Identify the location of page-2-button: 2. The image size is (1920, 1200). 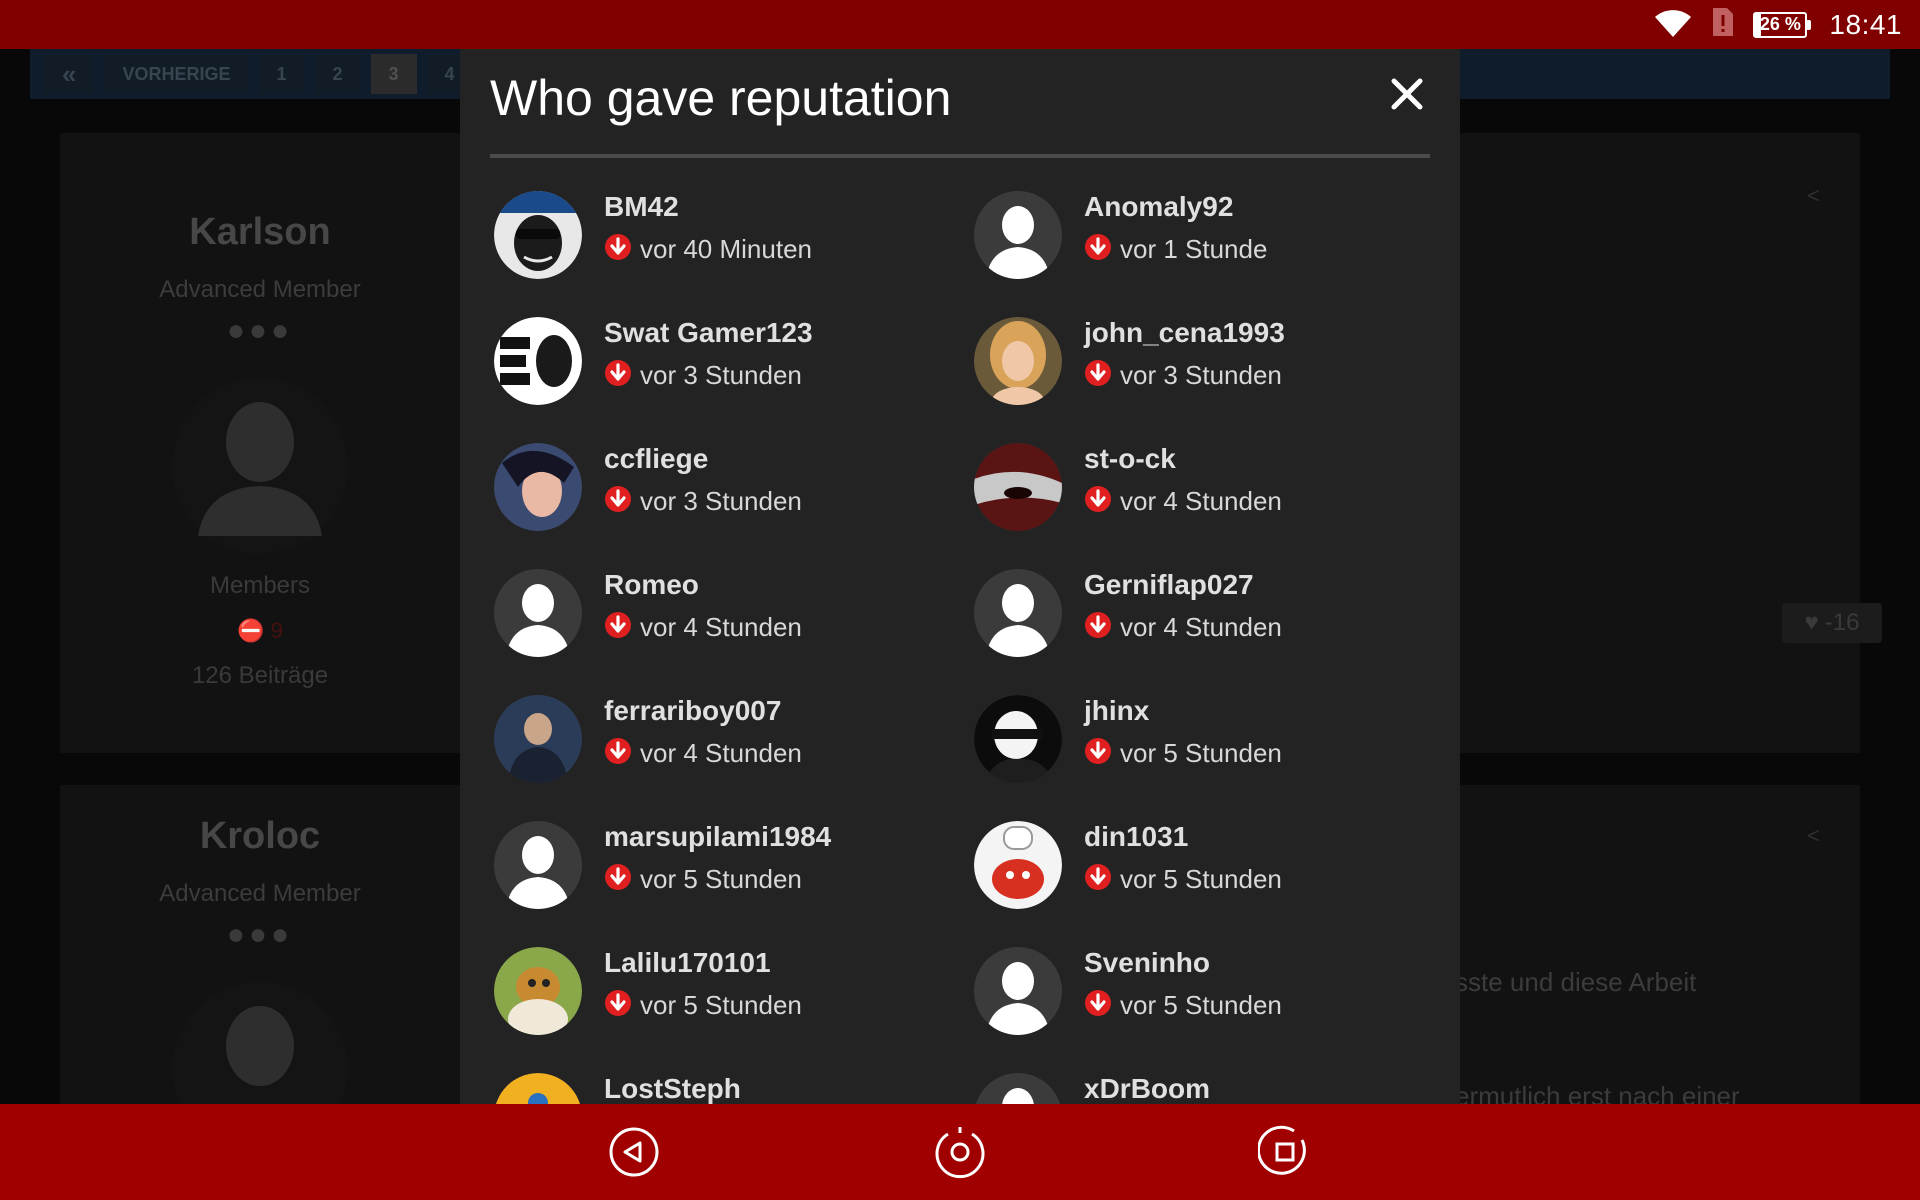
(337, 74).